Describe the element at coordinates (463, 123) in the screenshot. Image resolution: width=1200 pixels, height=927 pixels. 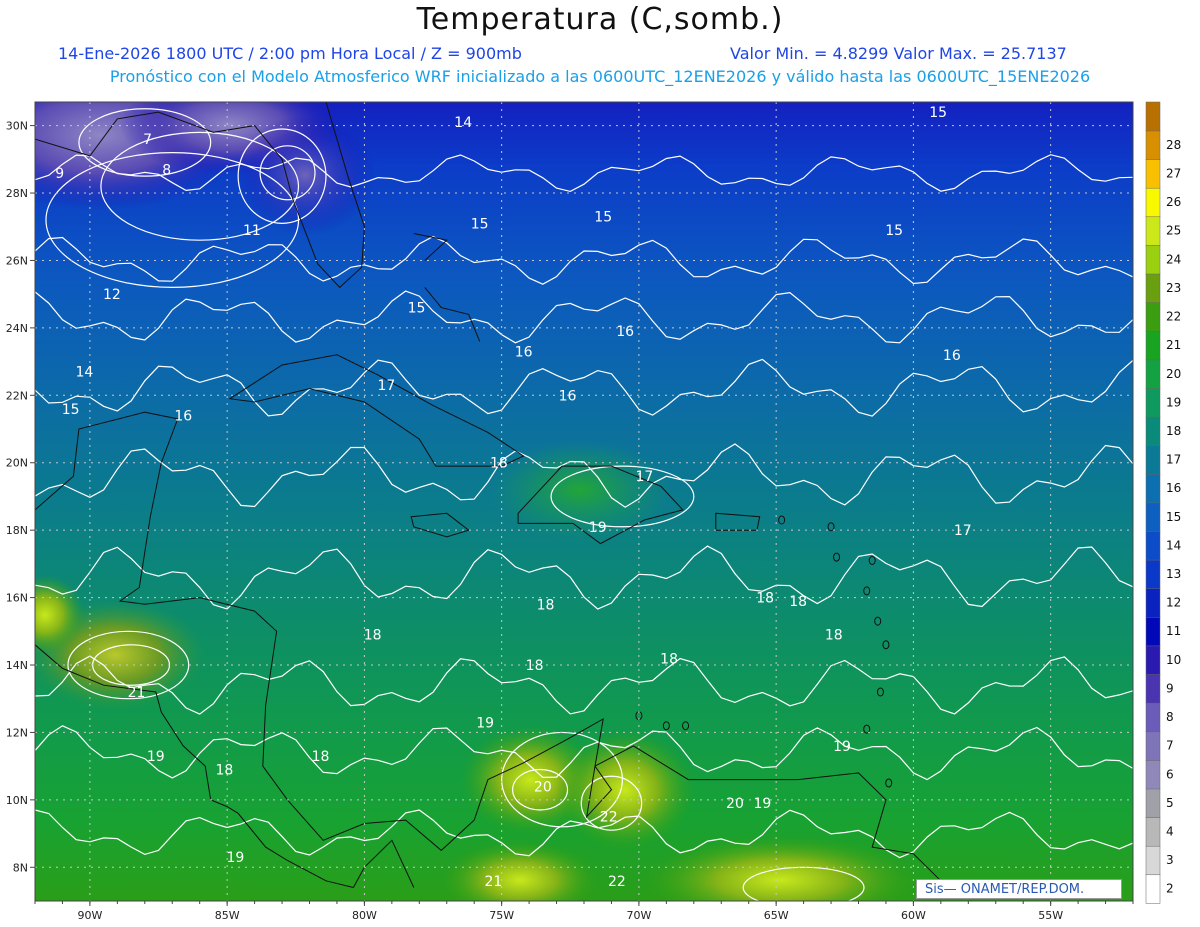
I see `contour-label: 14` at that location.